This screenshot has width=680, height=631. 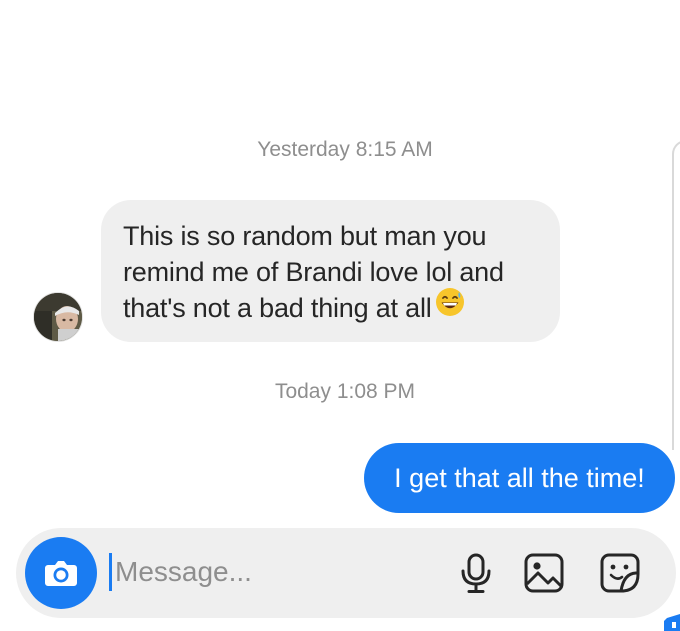 I want to click on gallery-icon, so click(x=544, y=573).